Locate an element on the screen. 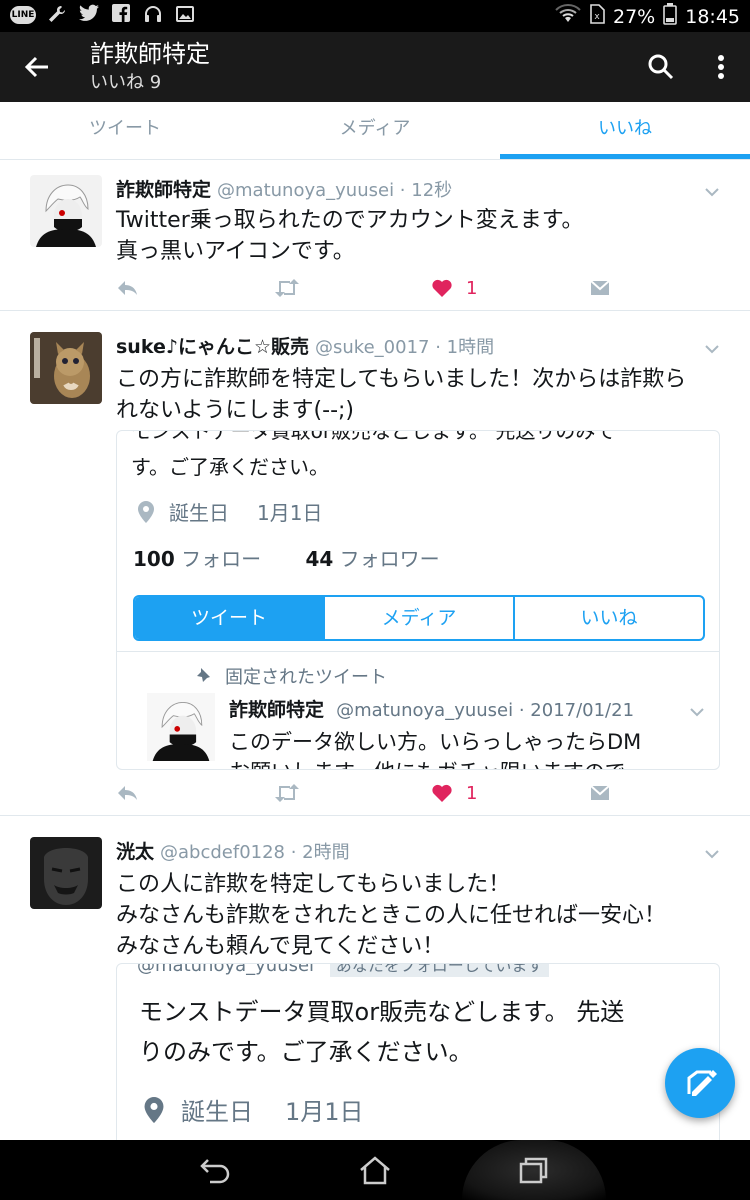  battery-icon is located at coordinates (670, 16).